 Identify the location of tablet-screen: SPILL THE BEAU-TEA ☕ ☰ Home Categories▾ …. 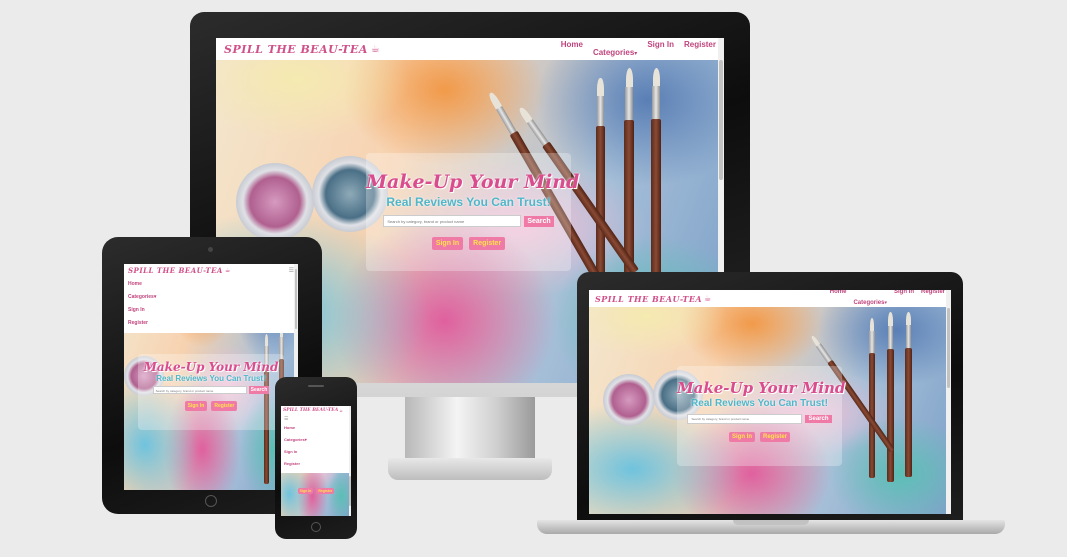
(211, 377).